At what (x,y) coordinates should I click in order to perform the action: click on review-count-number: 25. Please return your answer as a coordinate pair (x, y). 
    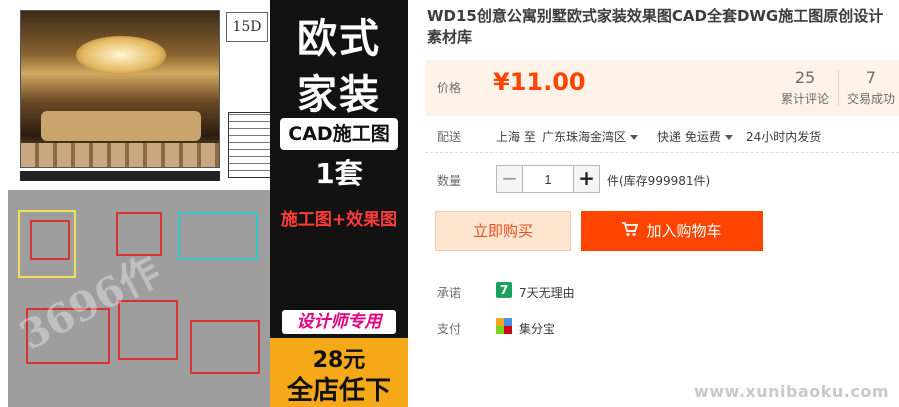
    Looking at the image, I should click on (805, 77).